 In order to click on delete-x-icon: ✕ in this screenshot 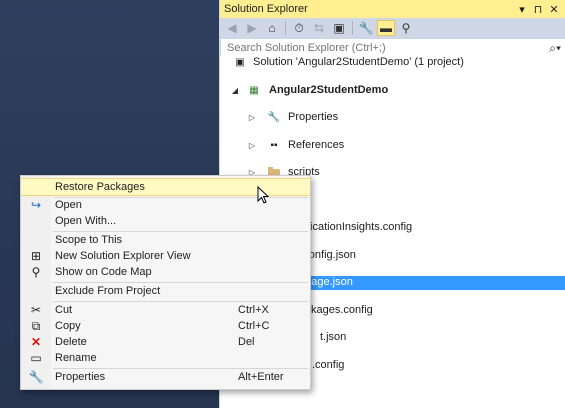, I will do `click(36, 342)`.